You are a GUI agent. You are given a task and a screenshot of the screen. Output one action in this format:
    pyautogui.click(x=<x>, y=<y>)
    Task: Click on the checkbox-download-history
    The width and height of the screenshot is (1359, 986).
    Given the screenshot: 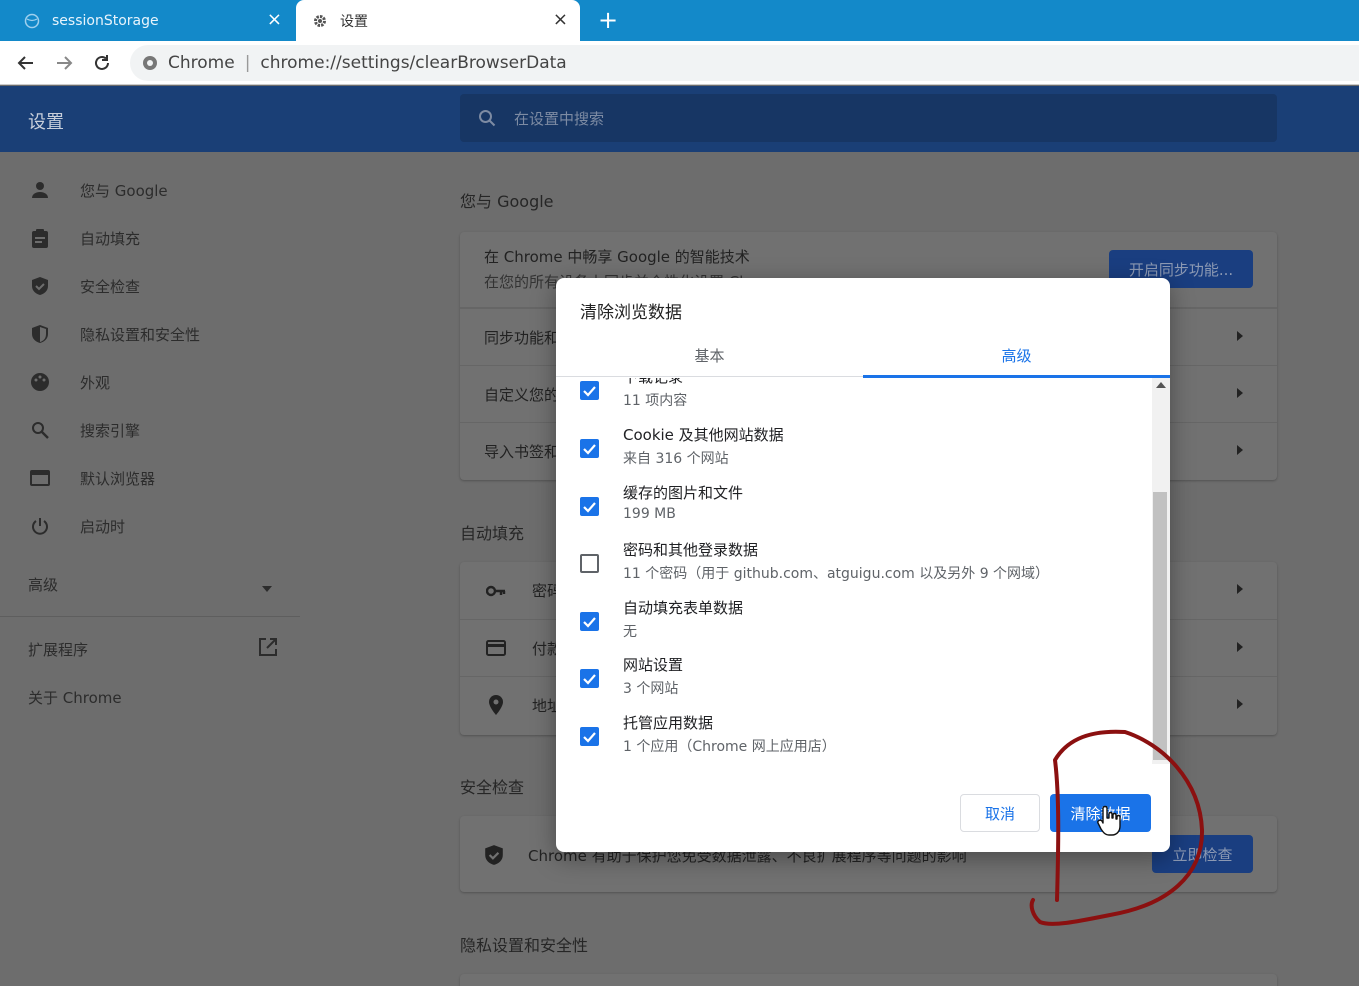 What is the action you would take?
    pyautogui.click(x=589, y=390)
    